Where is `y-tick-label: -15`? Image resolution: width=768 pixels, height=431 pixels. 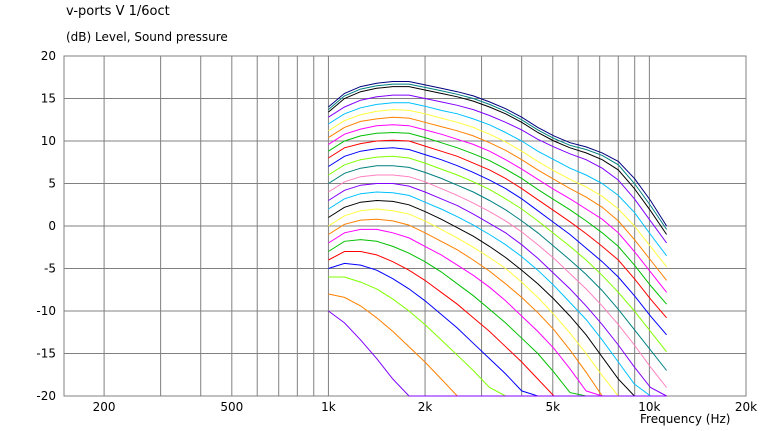
y-tick-label: -15 is located at coordinates (46, 354).